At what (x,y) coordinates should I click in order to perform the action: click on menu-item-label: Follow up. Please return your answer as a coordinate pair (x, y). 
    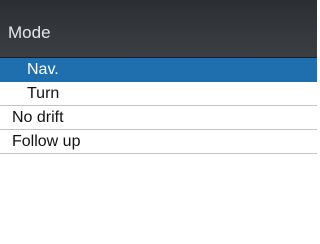
    Looking at the image, I should click on (46, 141).